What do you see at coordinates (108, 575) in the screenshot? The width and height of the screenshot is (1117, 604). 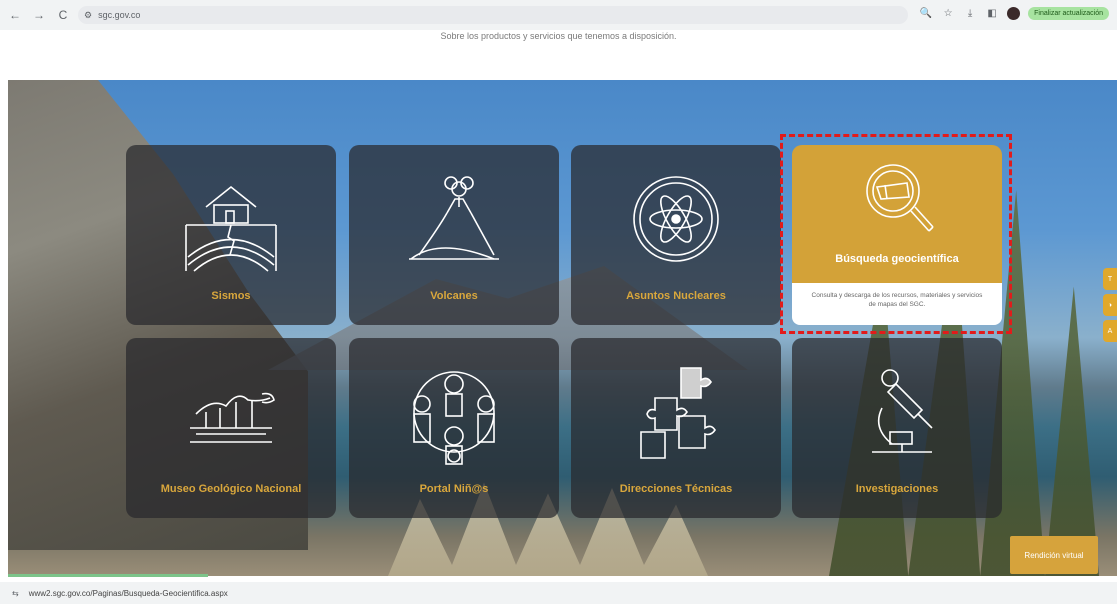 I see `loading-progress-bar` at bounding box center [108, 575].